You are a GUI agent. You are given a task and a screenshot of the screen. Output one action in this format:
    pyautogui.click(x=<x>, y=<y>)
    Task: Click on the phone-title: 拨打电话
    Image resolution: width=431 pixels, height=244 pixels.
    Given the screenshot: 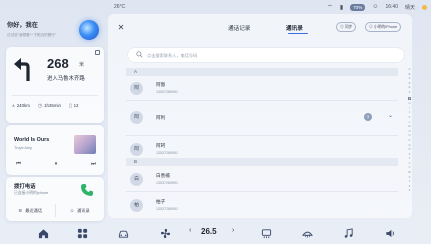 What is the action you would take?
    pyautogui.click(x=25, y=187)
    